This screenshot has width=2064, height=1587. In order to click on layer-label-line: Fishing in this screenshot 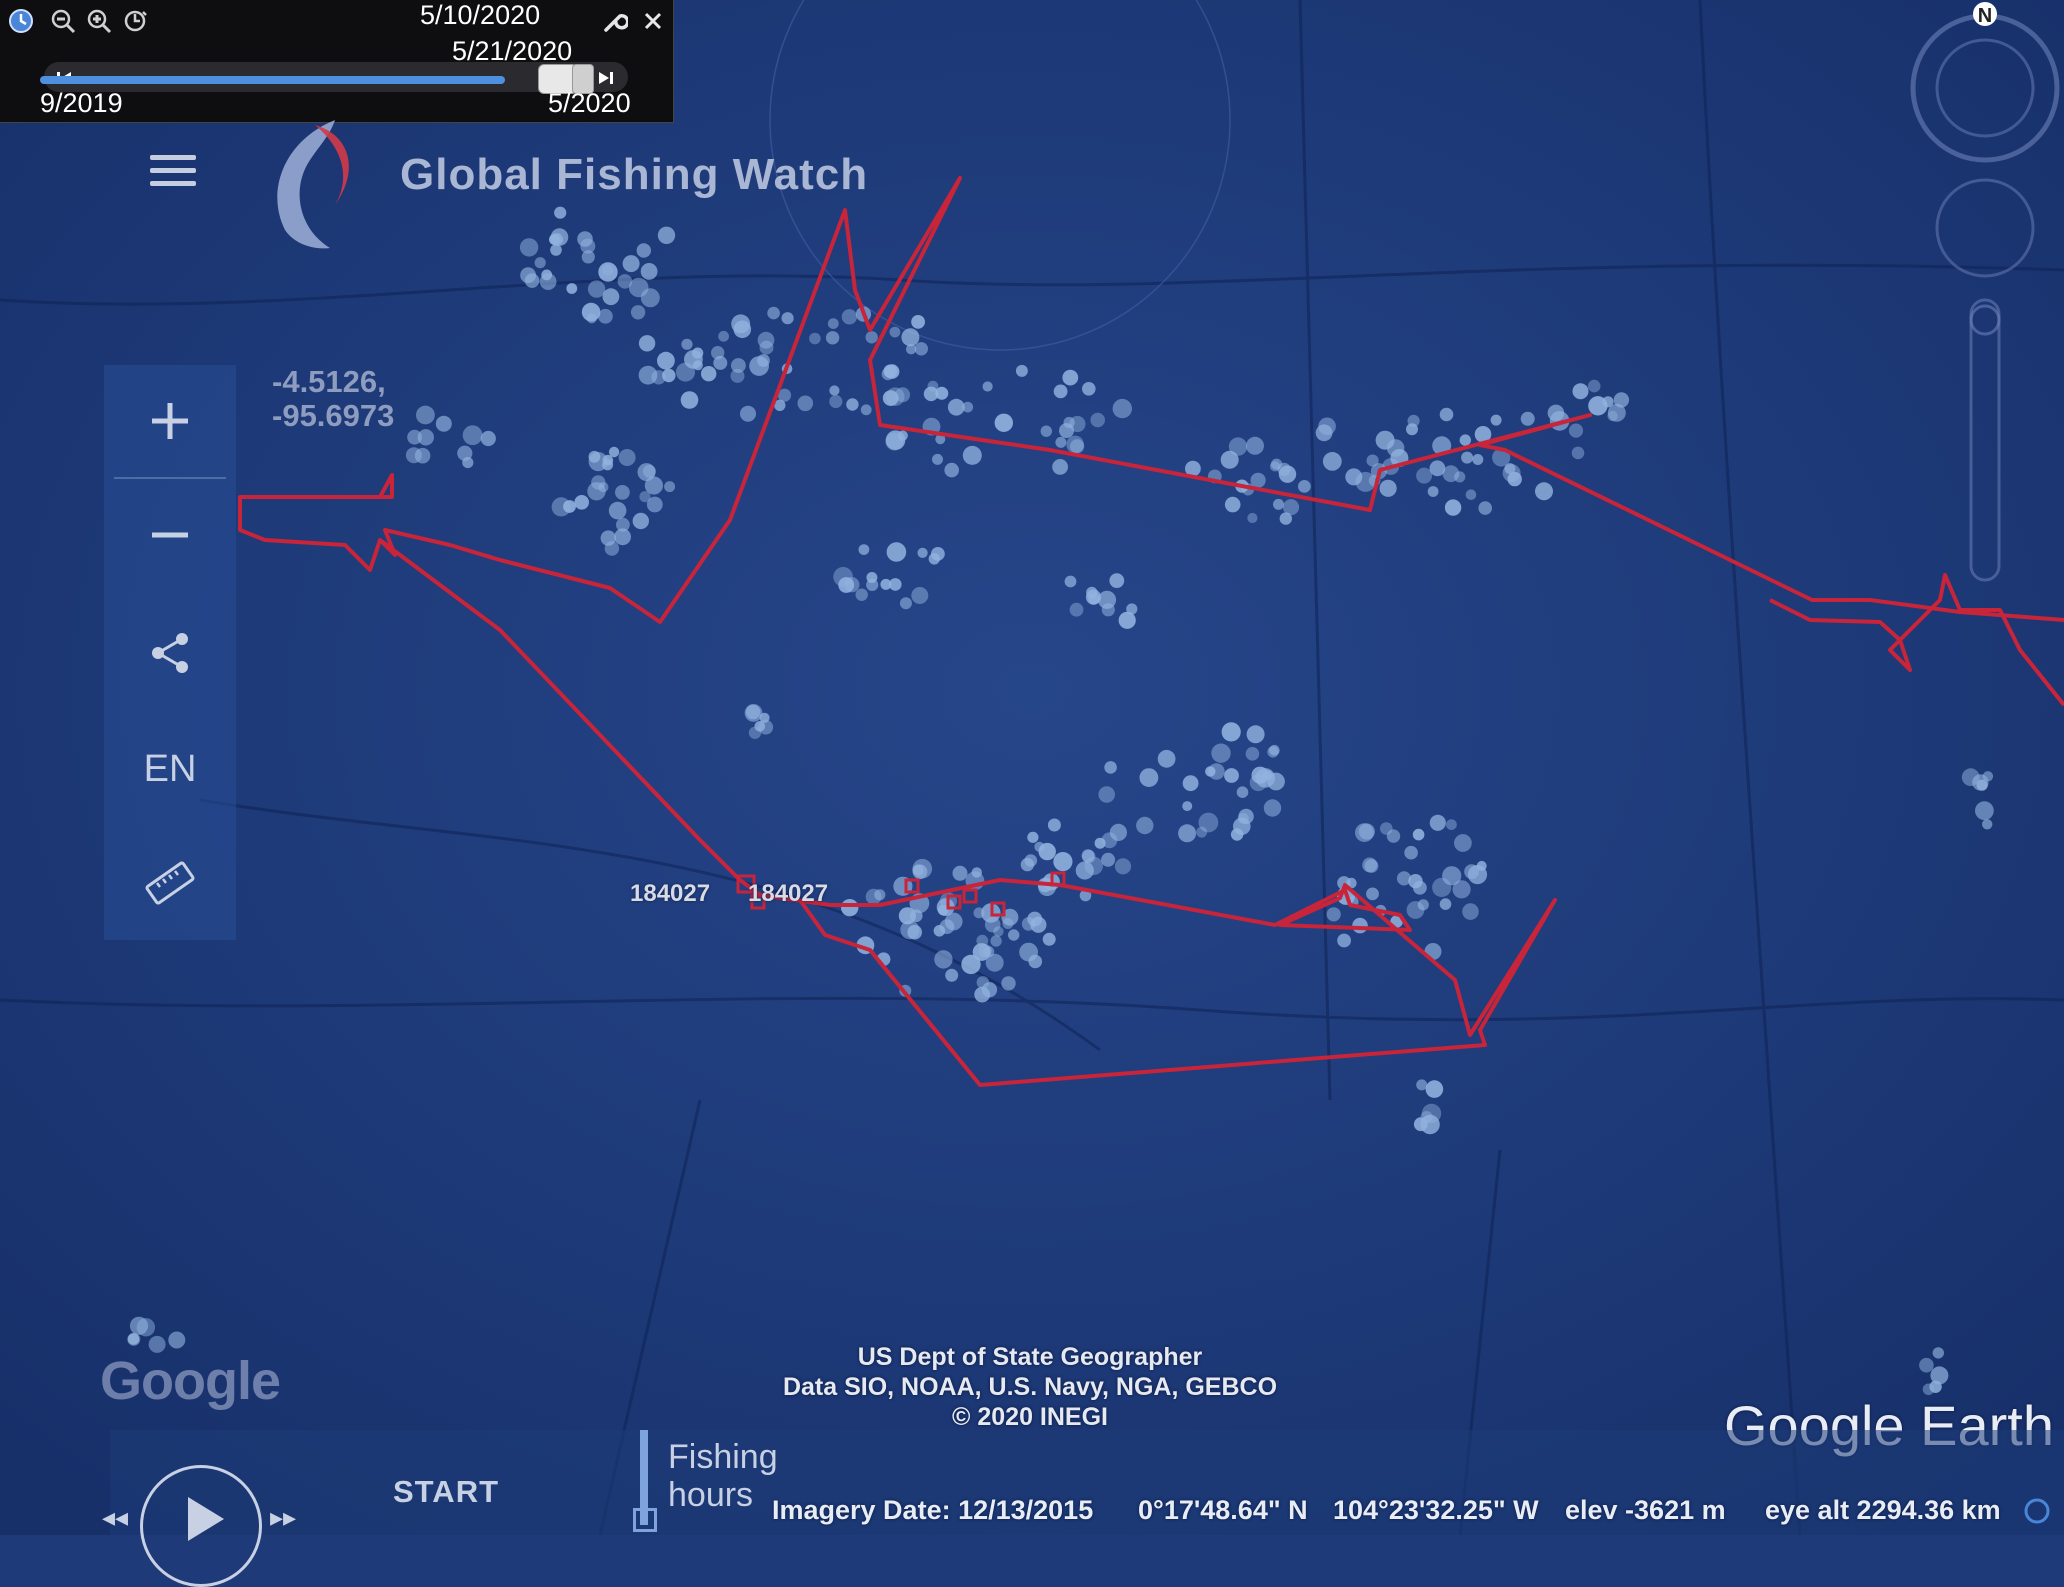, I will do `click(723, 1457)`.